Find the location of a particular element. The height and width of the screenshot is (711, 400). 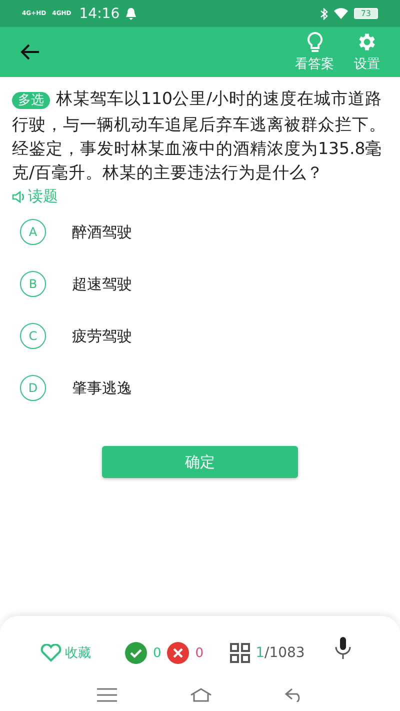

option-letter: C is located at coordinates (33, 336).